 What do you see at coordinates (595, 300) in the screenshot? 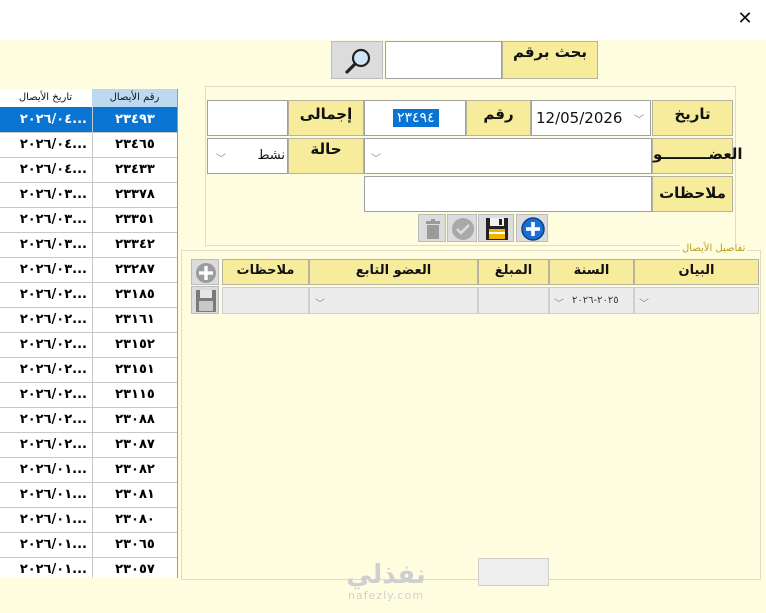
I see `detail-year-value: ٢٠٢٥-٢٠٢٦` at bounding box center [595, 300].